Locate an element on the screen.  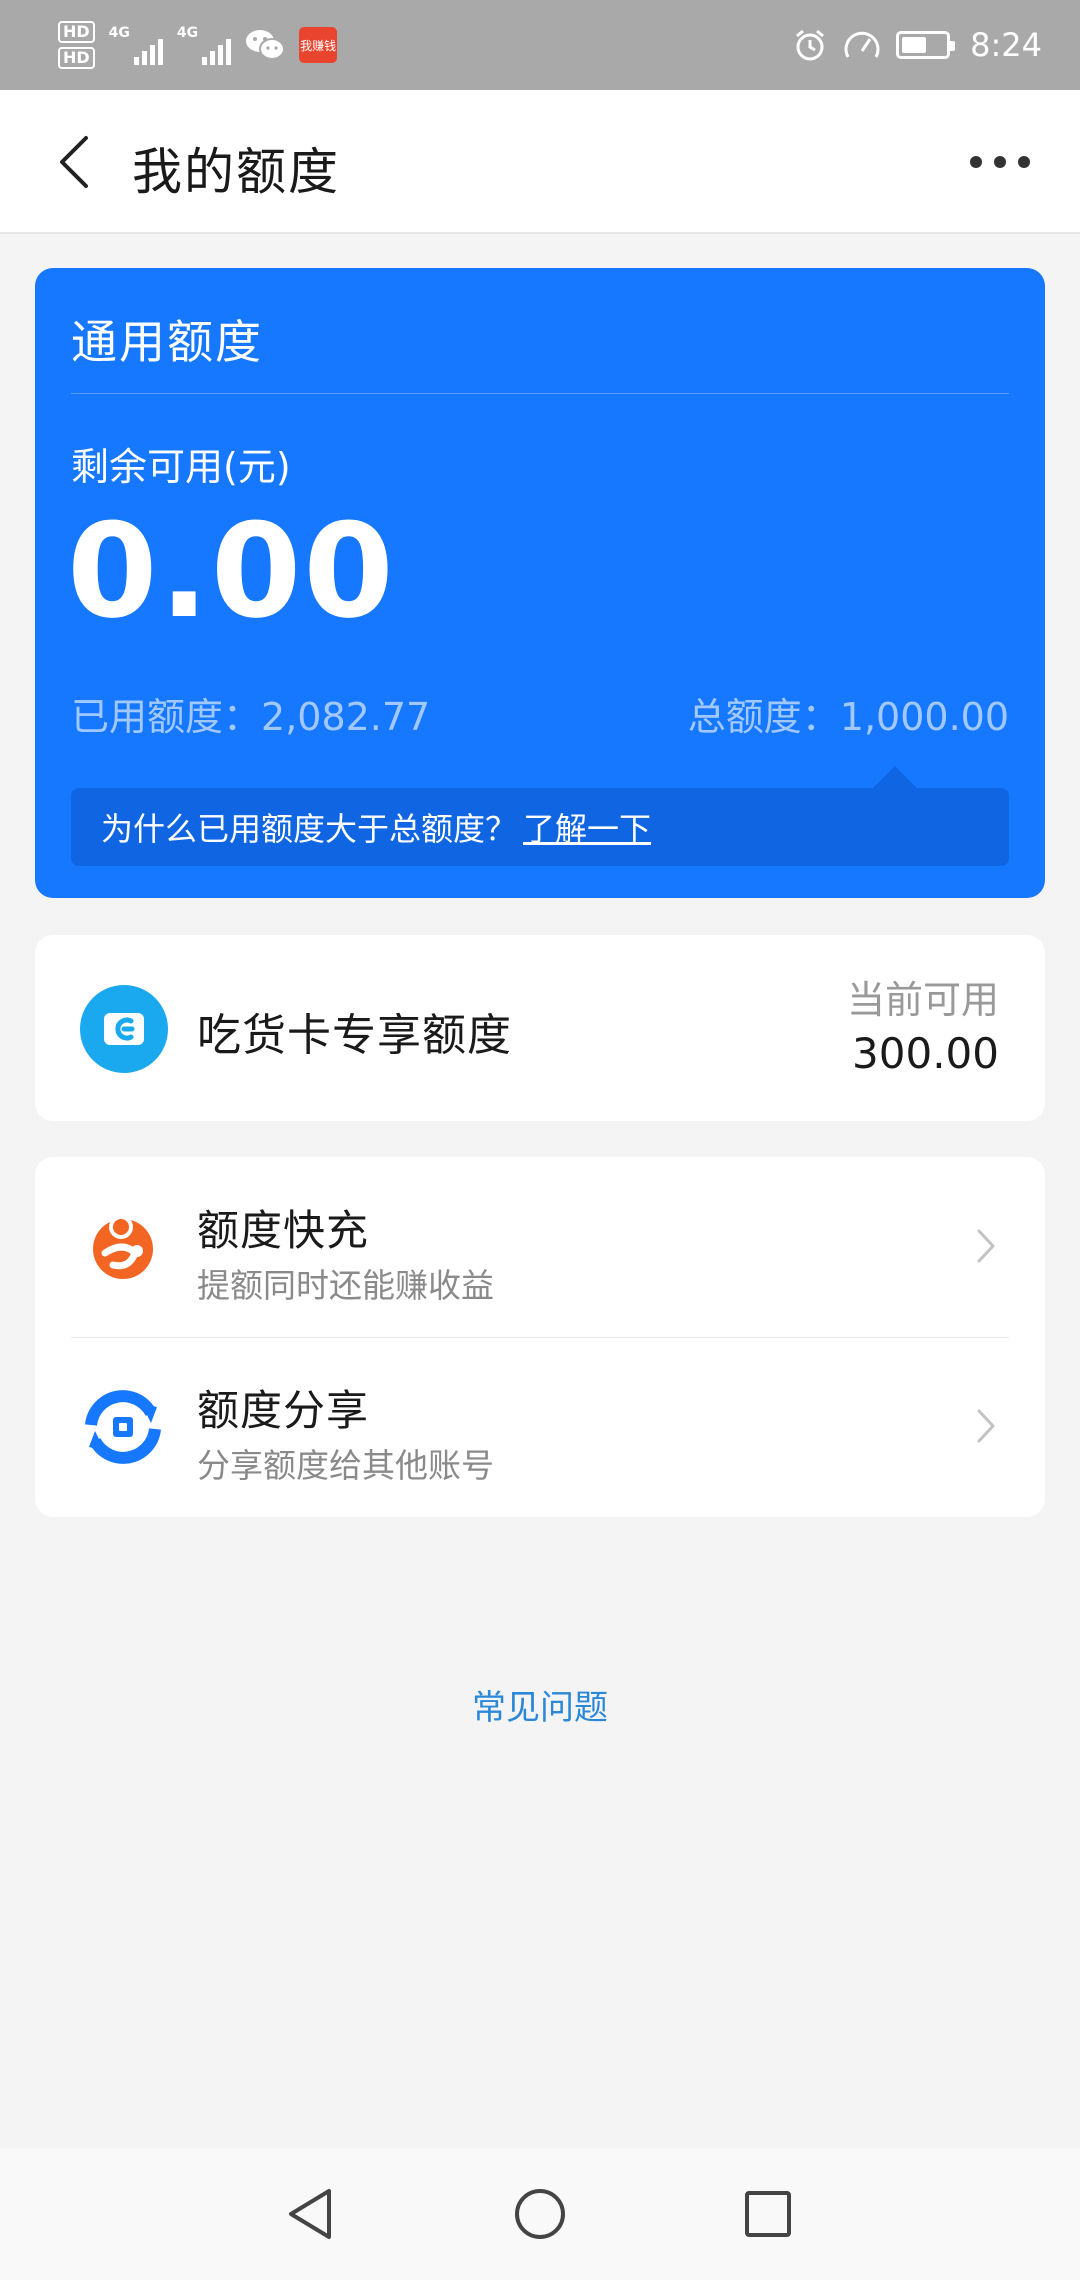
total-quota: 总额度：1,000.00 is located at coordinates (848, 713).